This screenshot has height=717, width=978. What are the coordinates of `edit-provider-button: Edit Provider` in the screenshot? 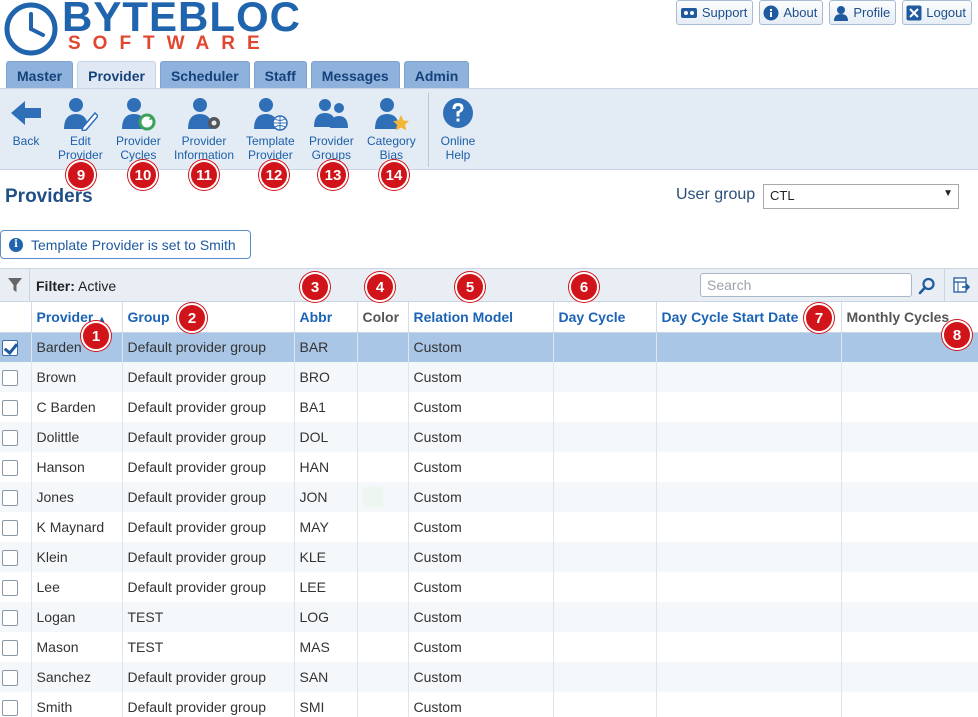 It's located at (80, 128).